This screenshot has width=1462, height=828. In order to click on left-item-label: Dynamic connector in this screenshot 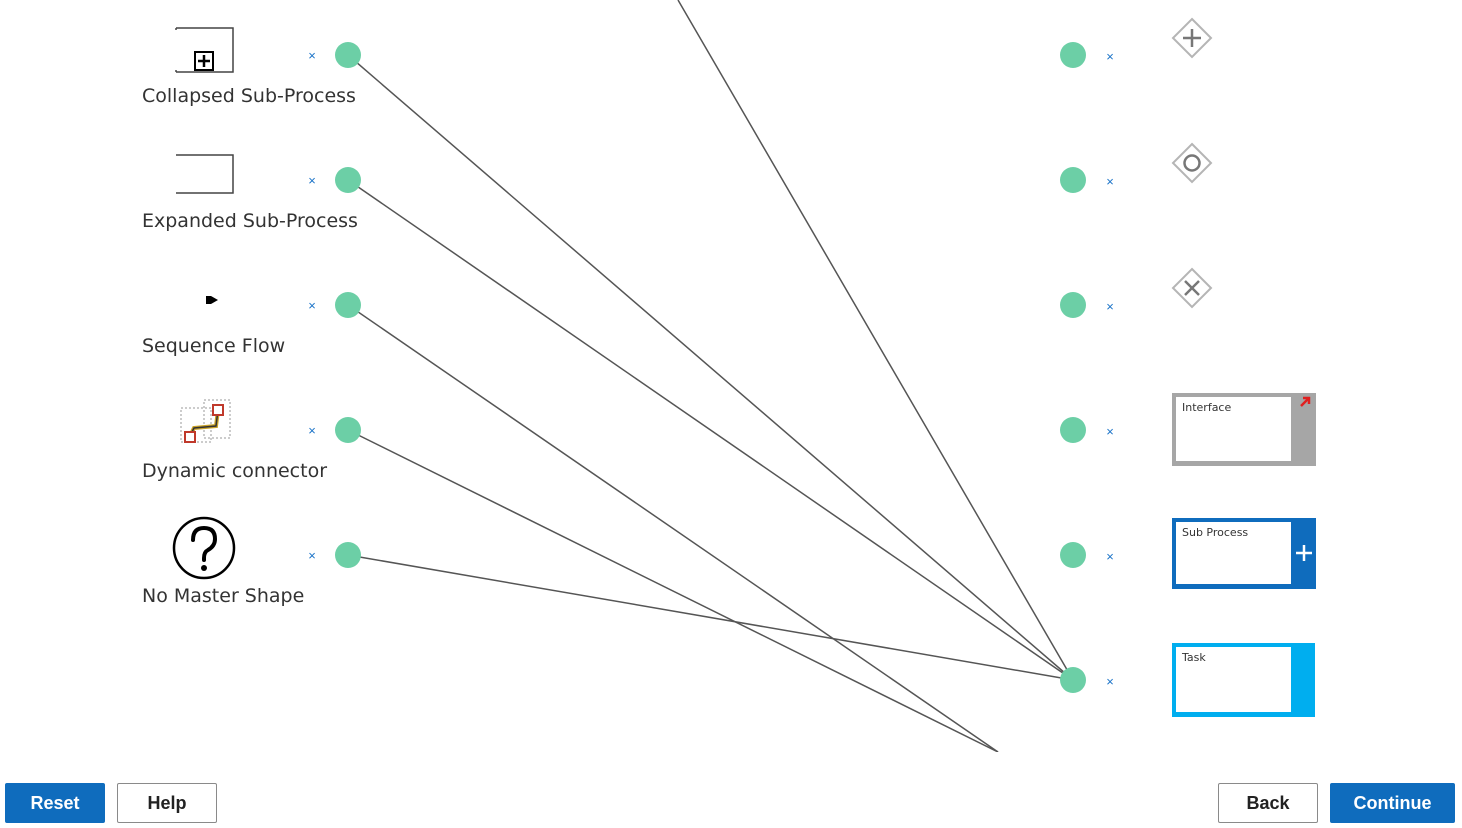, I will do `click(235, 471)`.